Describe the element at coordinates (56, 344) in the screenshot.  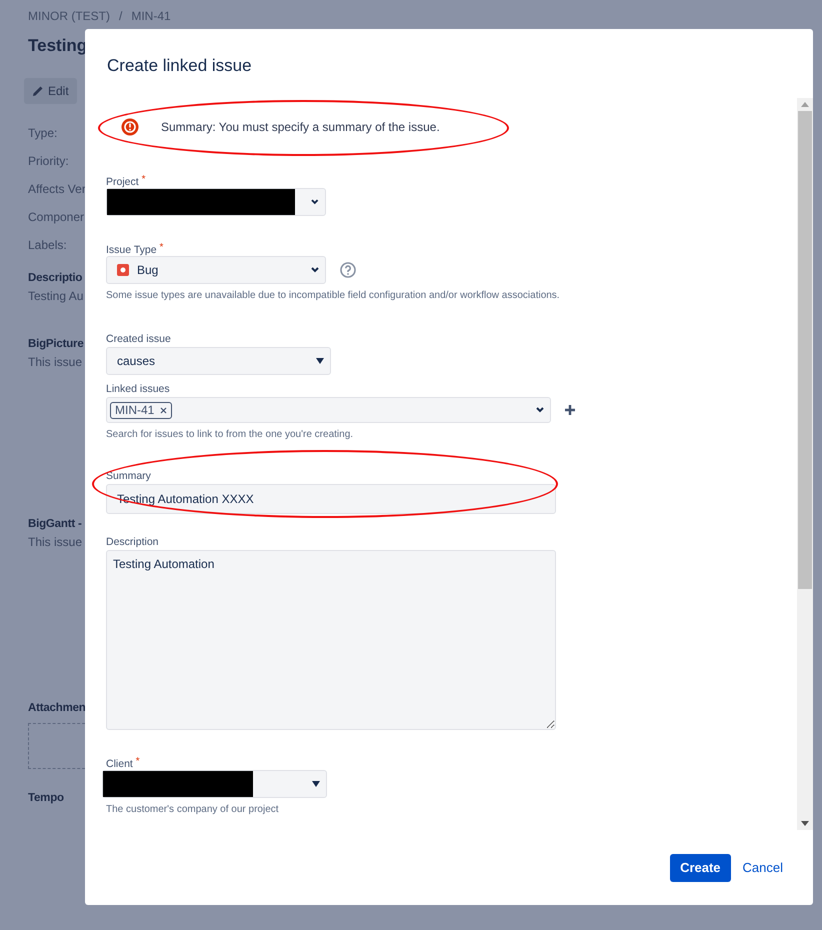
I see `section-heading: BigPicture` at that location.